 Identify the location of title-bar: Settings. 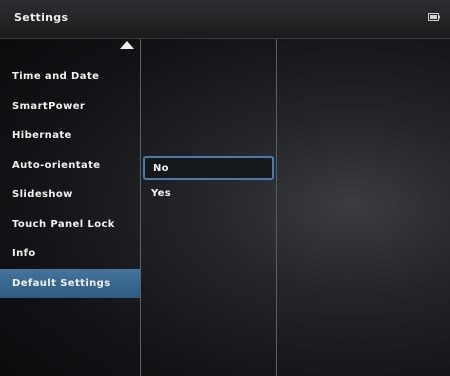
(225, 19).